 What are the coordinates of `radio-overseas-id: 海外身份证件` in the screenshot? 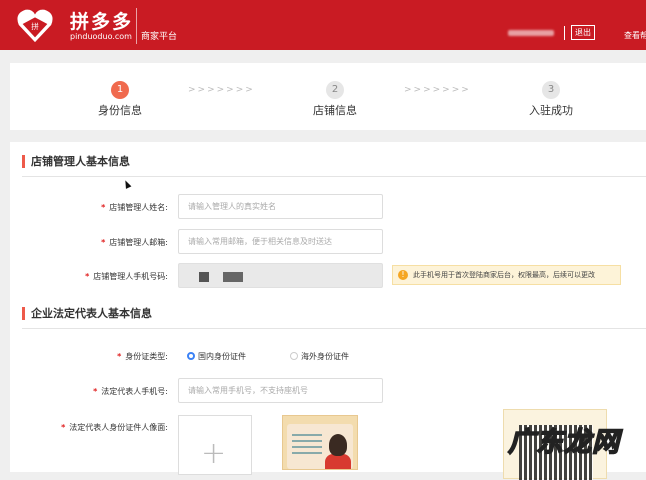 It's located at (319, 356).